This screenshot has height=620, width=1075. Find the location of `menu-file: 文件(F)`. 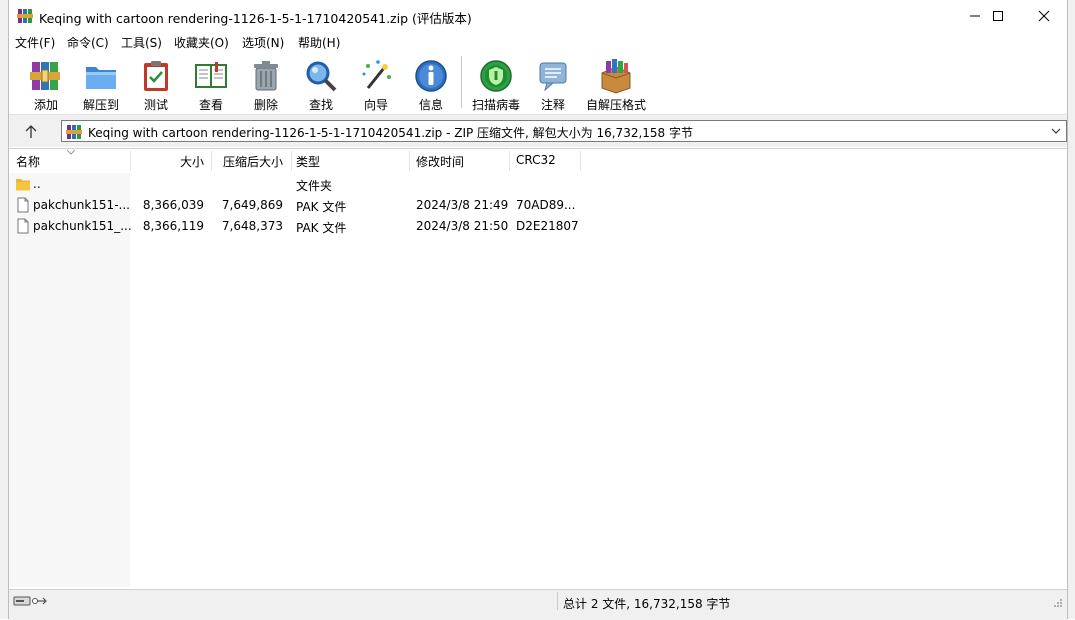

menu-file: 文件(F) is located at coordinates (35, 42).